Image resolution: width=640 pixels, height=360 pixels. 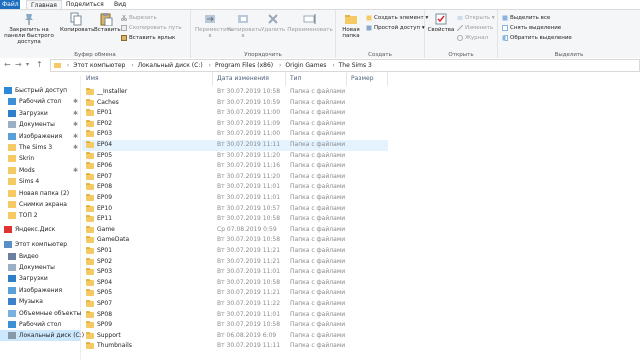 What do you see at coordinates (441, 22) in the screenshot?
I see `properties-button: Свойства` at bounding box center [441, 22].